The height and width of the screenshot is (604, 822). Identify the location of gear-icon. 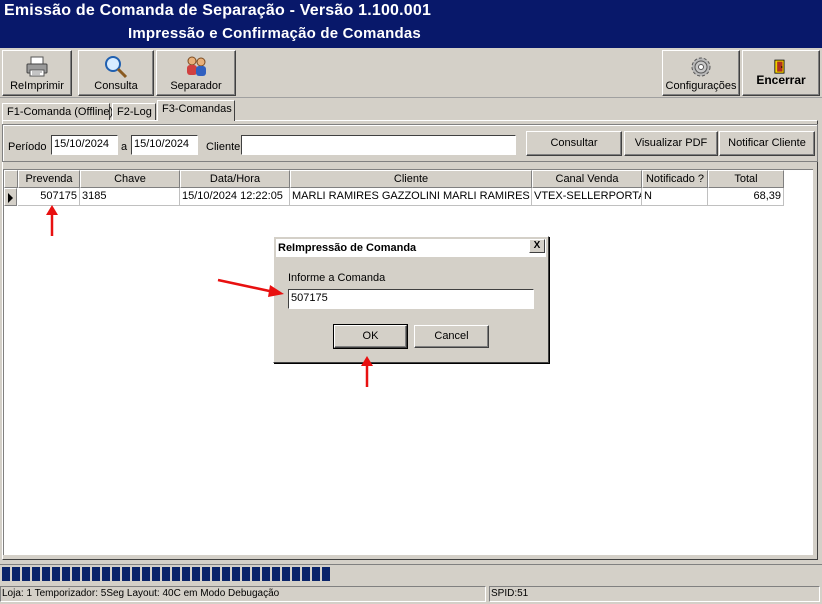
(701, 67).